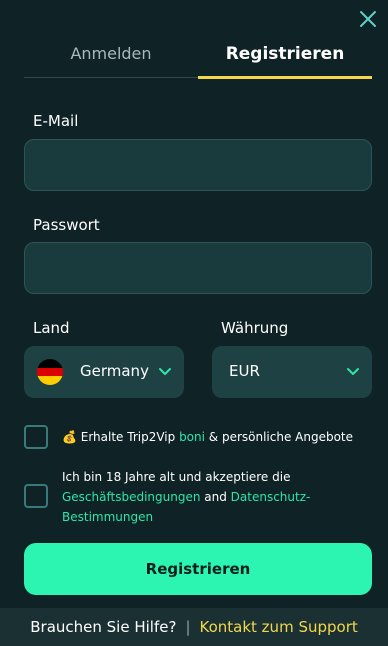 This screenshot has height=646, width=388. What do you see at coordinates (279, 437) in the screenshot?
I see `bonus-consent-suffix: & persönliche Angebote` at bounding box center [279, 437].